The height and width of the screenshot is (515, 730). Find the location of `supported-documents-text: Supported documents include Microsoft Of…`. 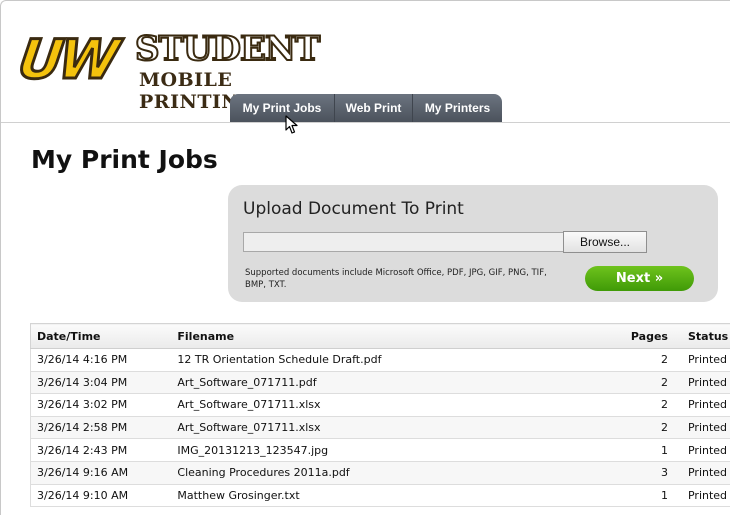

supported-documents-text: Supported documents include Microsoft Of… is located at coordinates (396, 279).